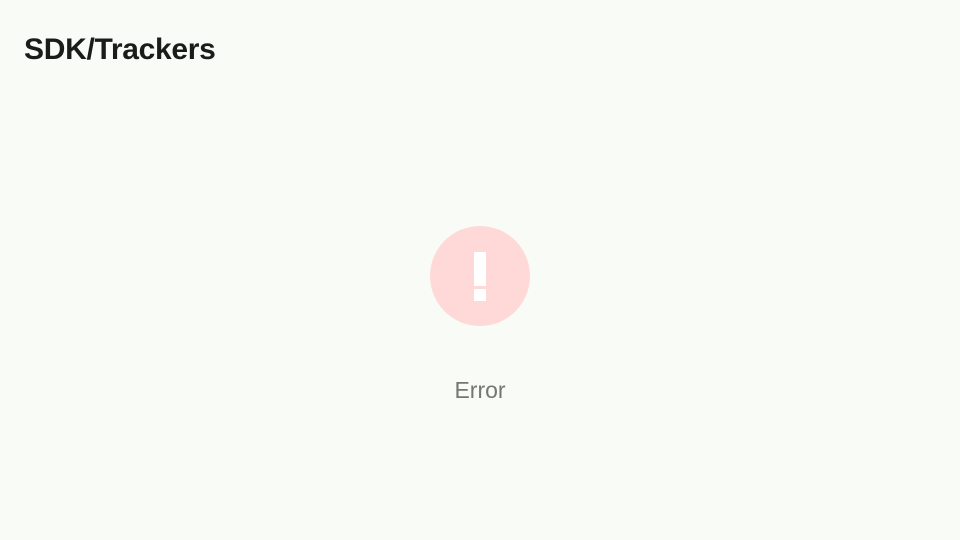  What do you see at coordinates (480, 269) in the screenshot?
I see `exclamation-bar` at bounding box center [480, 269].